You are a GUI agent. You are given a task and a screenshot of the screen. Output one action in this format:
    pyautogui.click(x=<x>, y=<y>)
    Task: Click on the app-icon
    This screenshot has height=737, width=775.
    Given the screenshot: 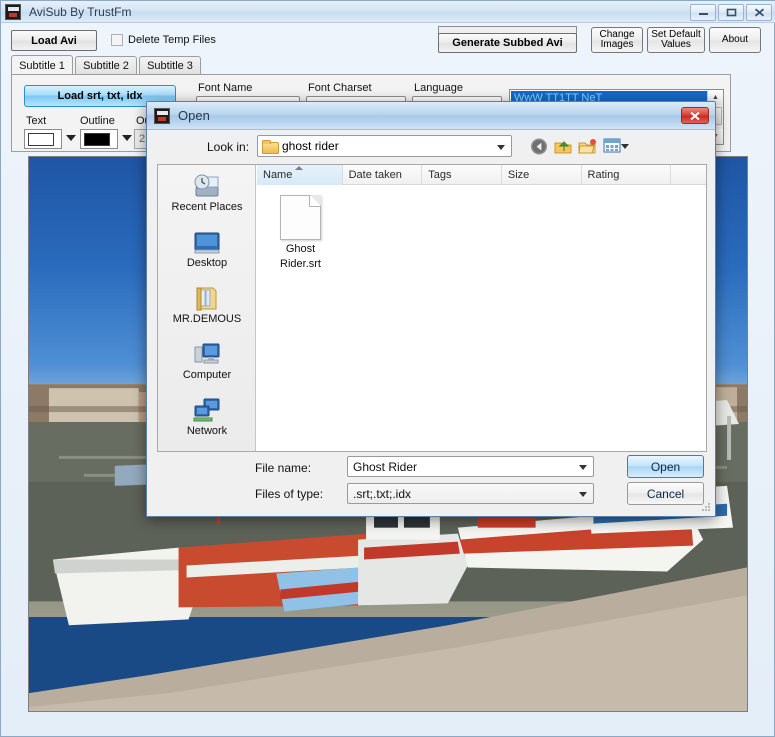 What is the action you would take?
    pyautogui.click(x=13, y=11)
    